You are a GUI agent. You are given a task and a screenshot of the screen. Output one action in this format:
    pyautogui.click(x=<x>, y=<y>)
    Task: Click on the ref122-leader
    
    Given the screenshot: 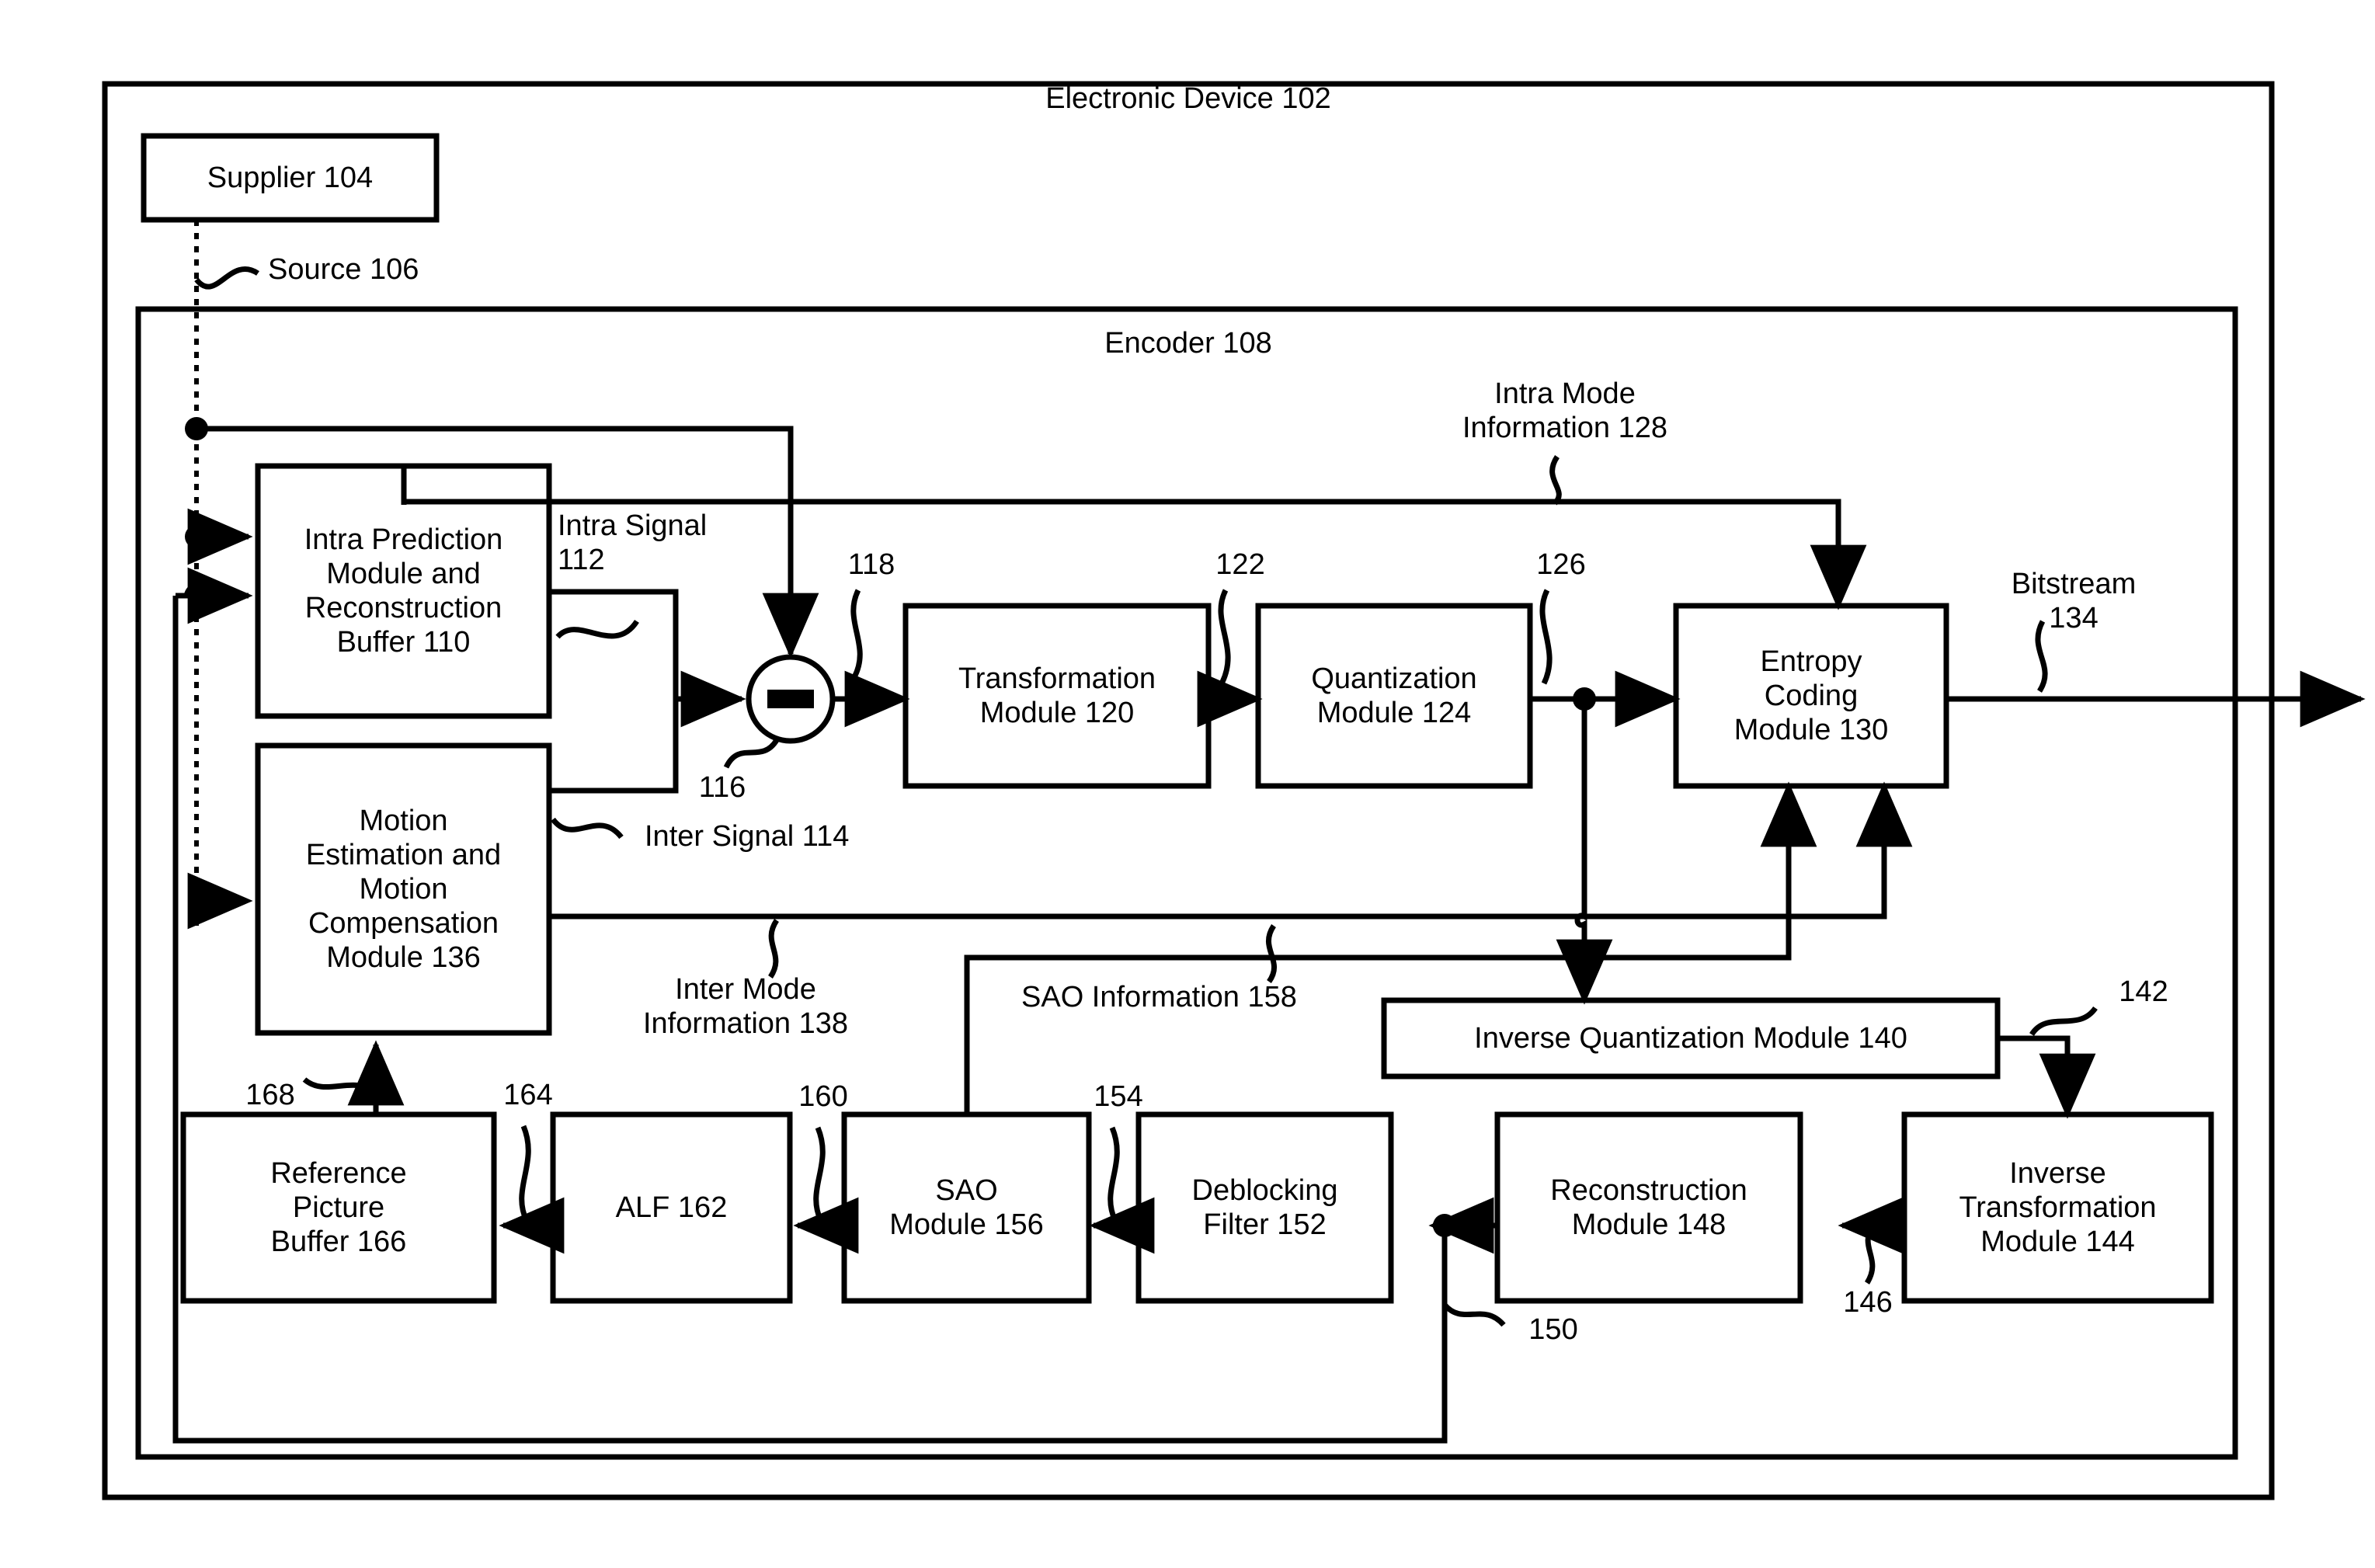 What is the action you would take?
    pyautogui.click(x=1224, y=636)
    